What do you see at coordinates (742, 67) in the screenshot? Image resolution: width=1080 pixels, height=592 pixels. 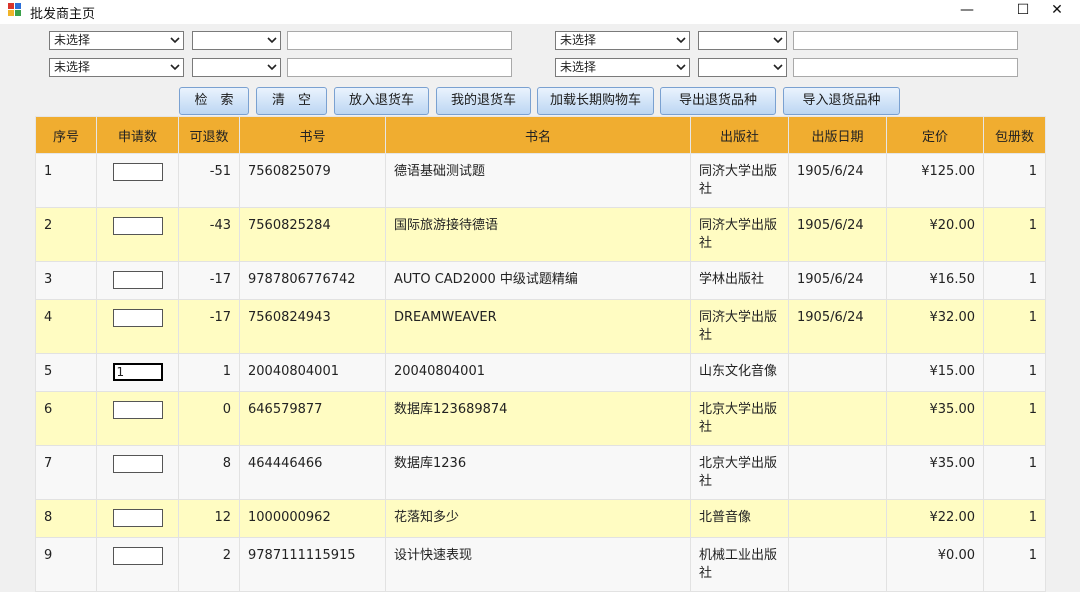 I see `filter2-right-op-select` at bounding box center [742, 67].